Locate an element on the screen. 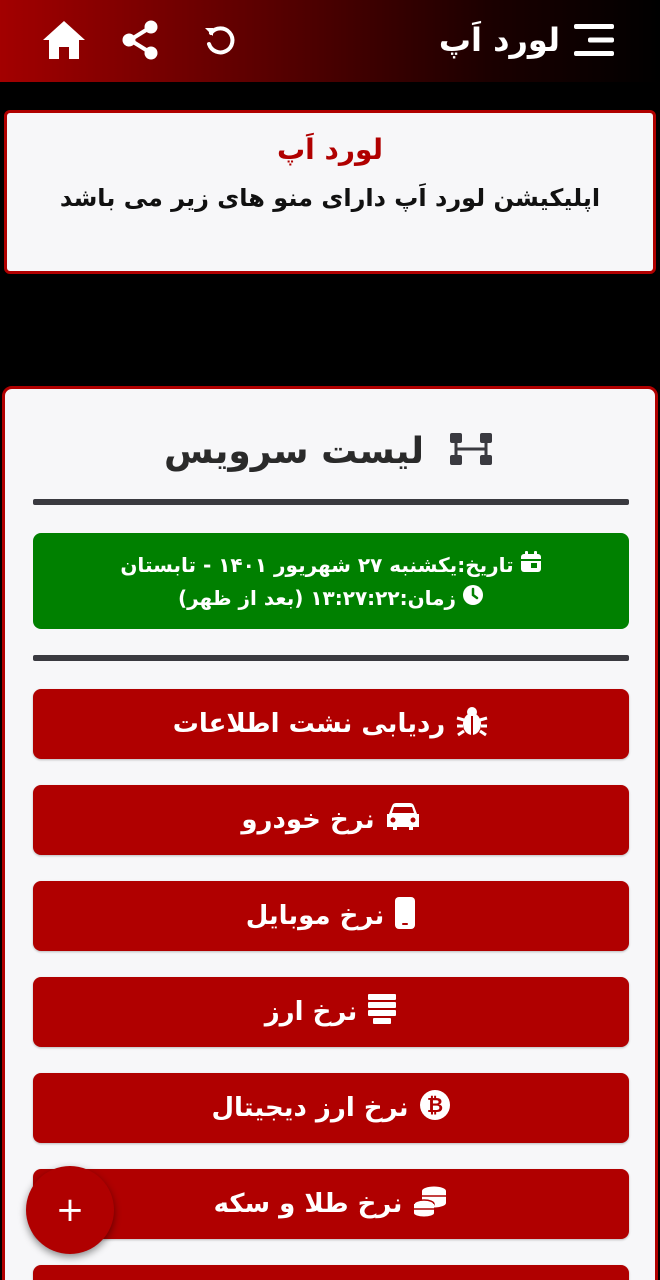 This screenshot has width=660, height=1280. date-text: تاریخ:یکشنبه ۲۷ شهریور ۱۴۰۱ - تابستان is located at coordinates (317, 564).